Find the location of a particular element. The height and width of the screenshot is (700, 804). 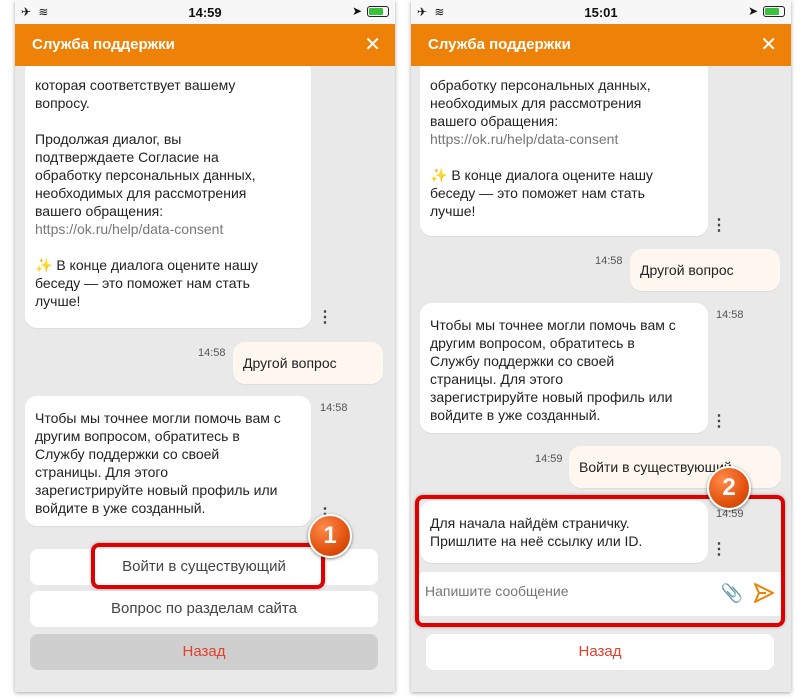

message-time: 14:59 is located at coordinates (549, 459).